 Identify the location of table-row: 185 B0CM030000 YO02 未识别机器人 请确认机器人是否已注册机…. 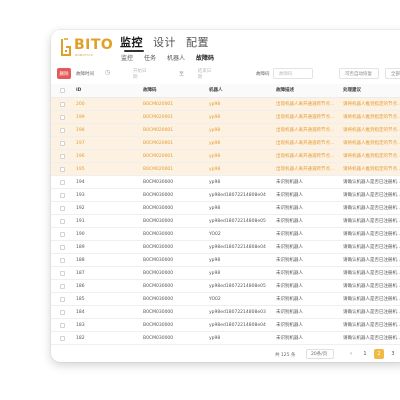
(225, 299).